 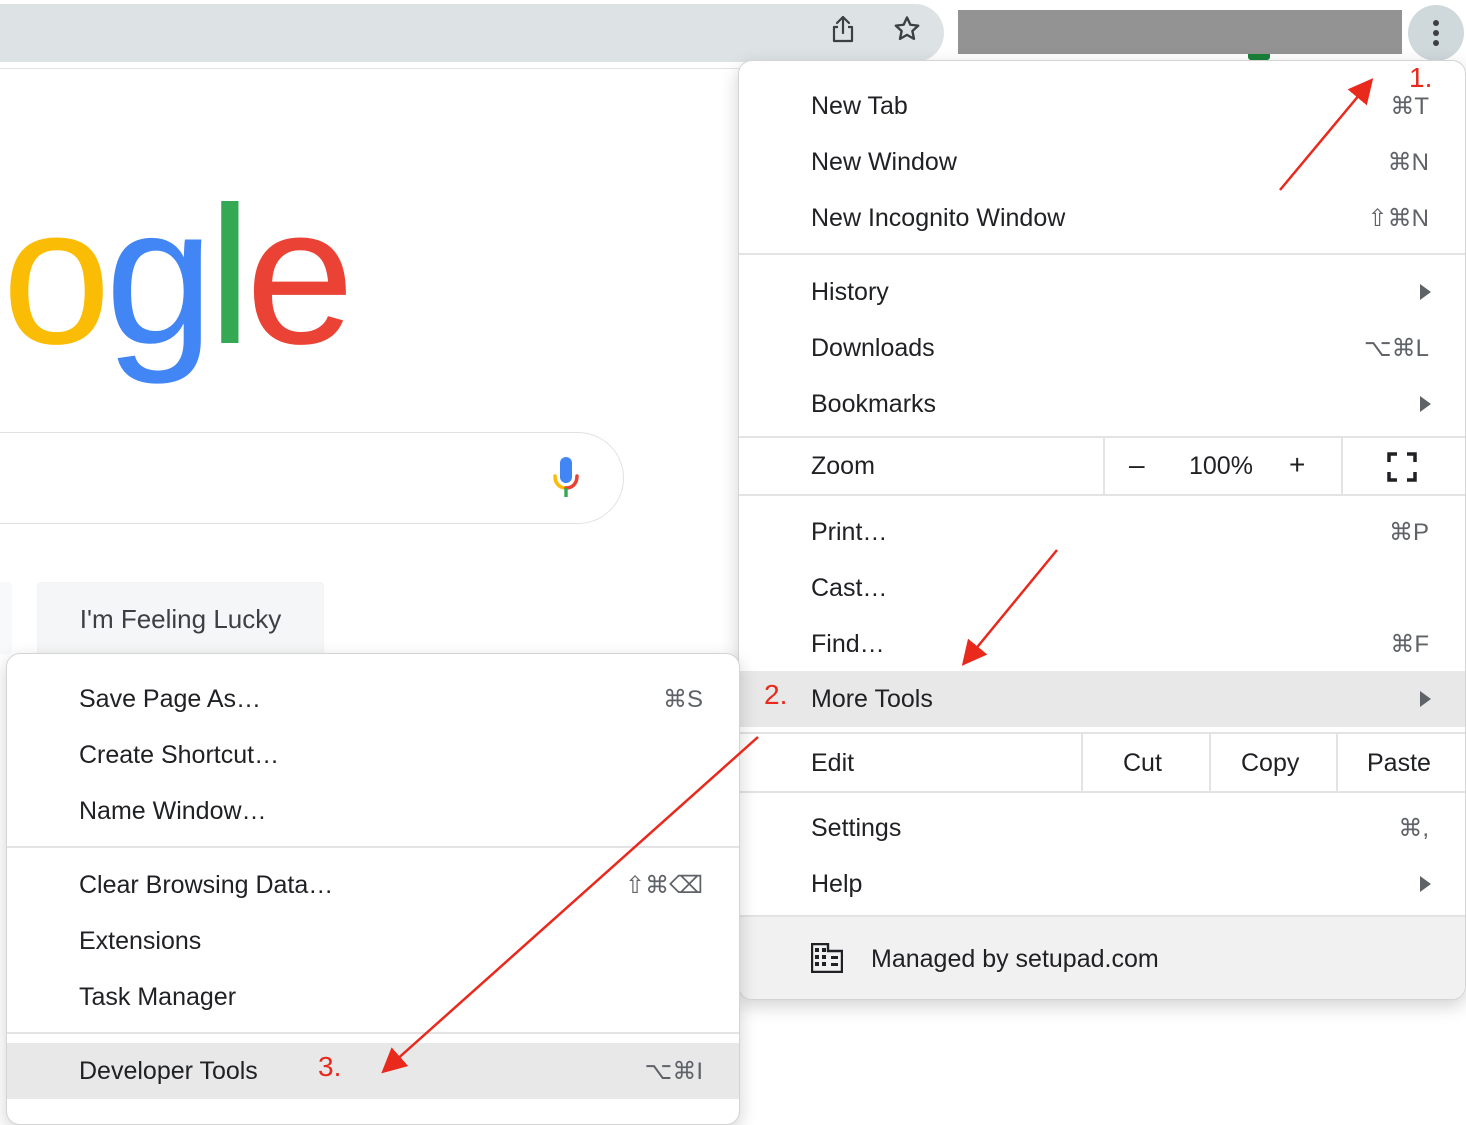 I want to click on menu-item-history: History, so click(x=1102, y=292).